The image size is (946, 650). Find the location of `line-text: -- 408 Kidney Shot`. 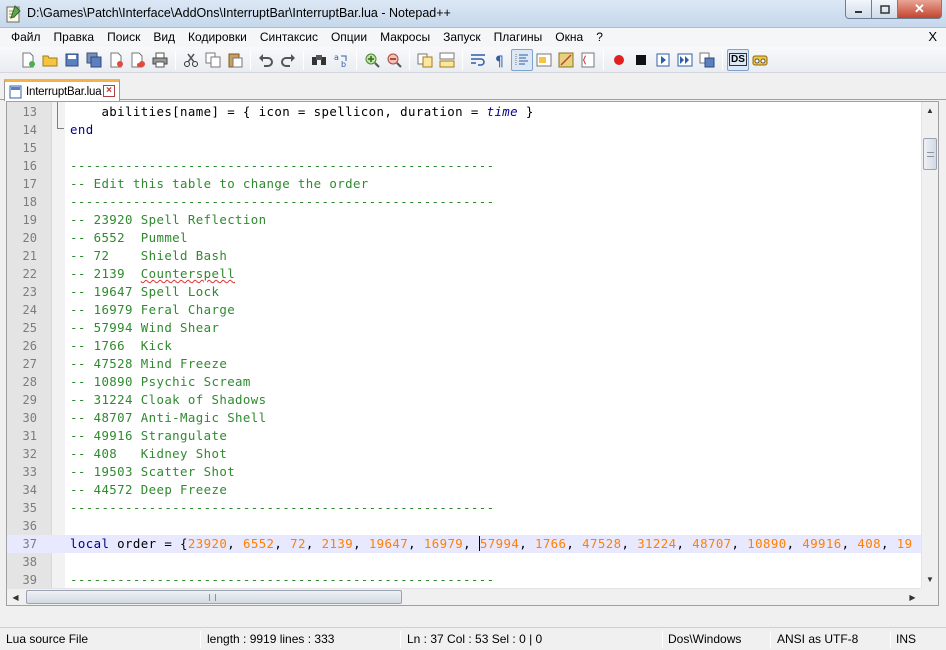

line-text: -- 408 Kidney Shot is located at coordinates (148, 454).